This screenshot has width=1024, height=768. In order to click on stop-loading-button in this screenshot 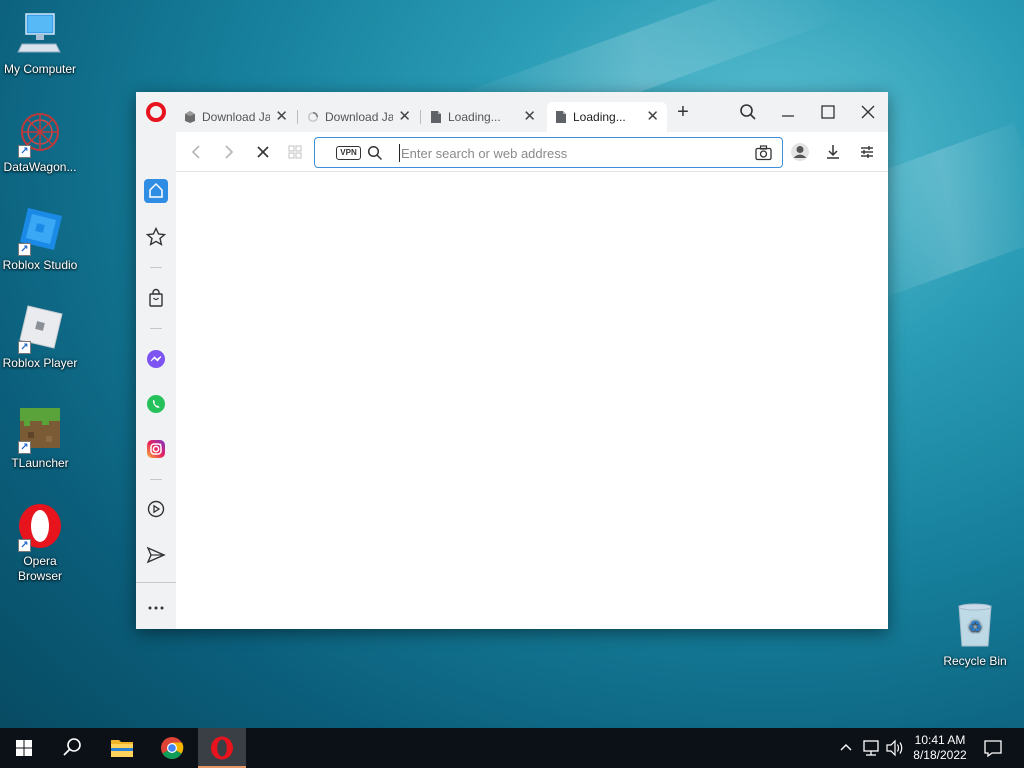, I will do `click(263, 152)`.